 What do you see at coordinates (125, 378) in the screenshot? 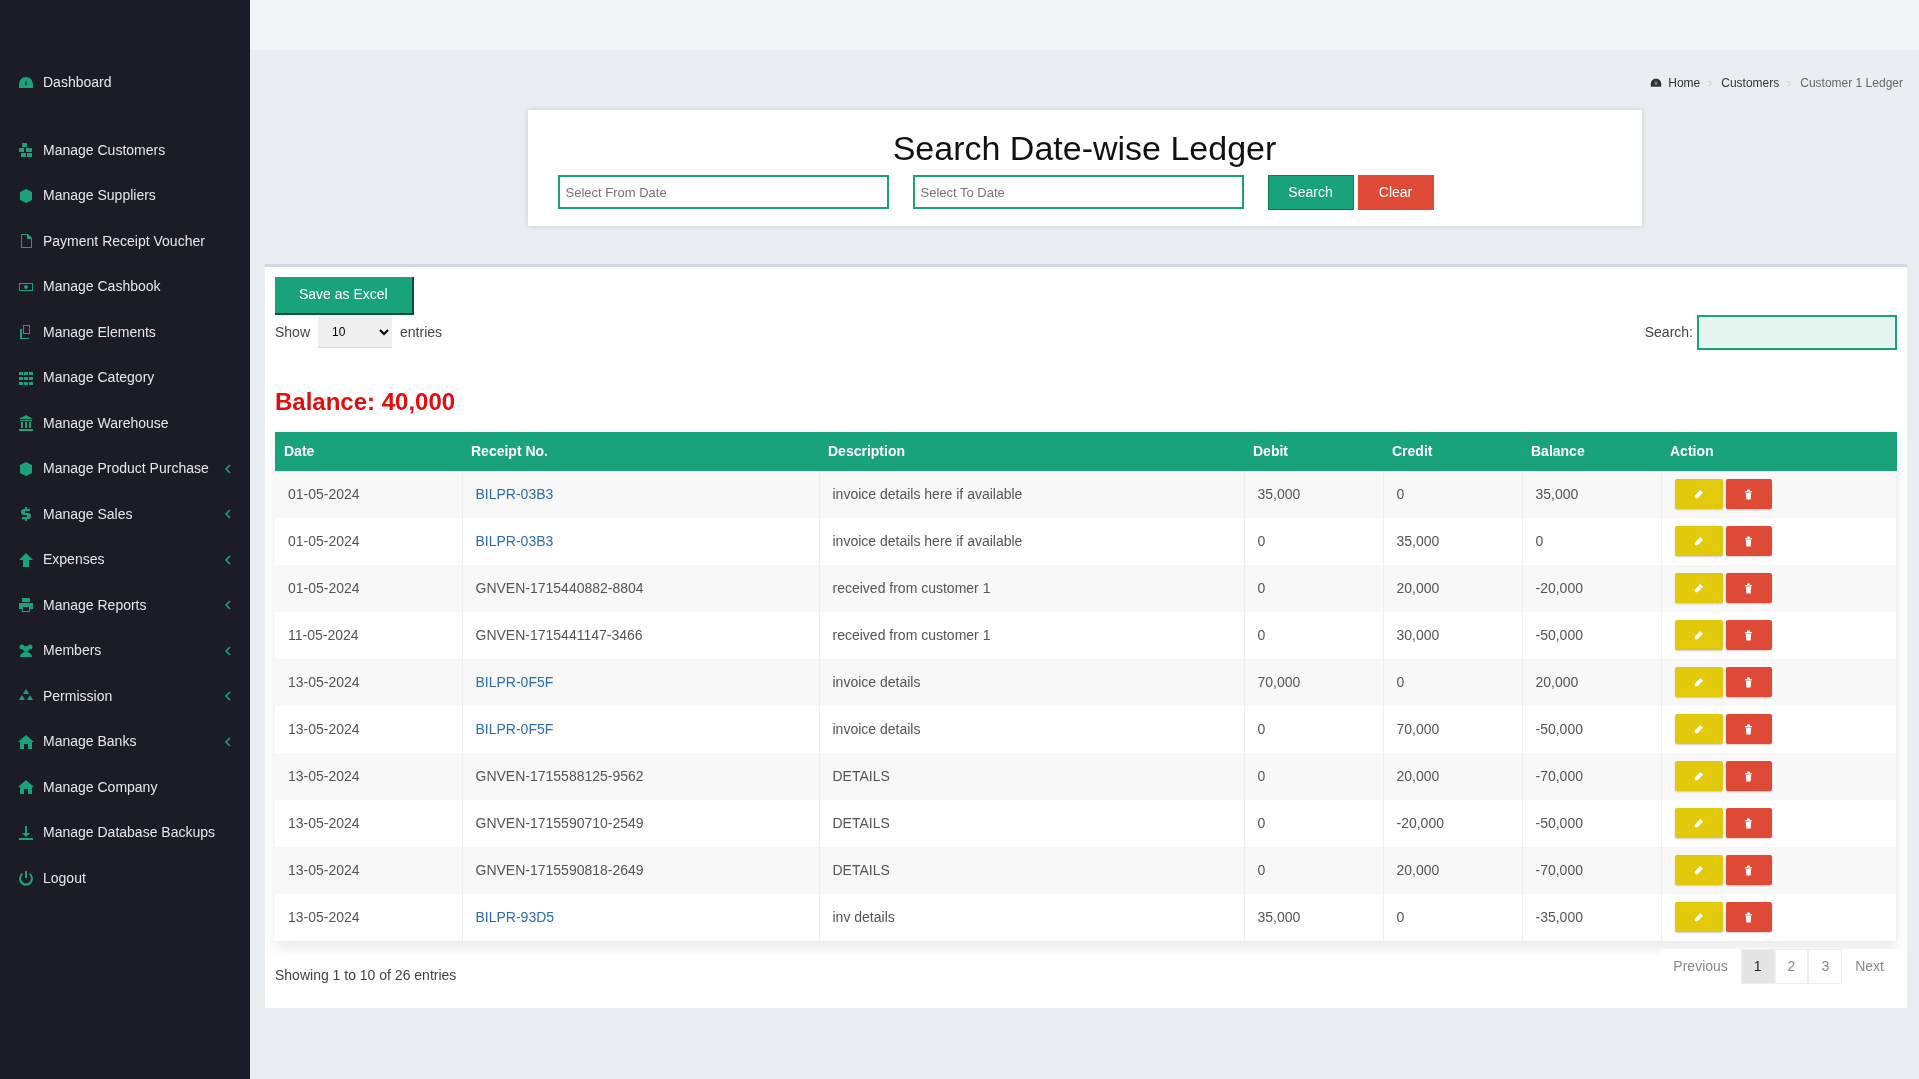
I see `sidebar-item: Manage Category` at bounding box center [125, 378].